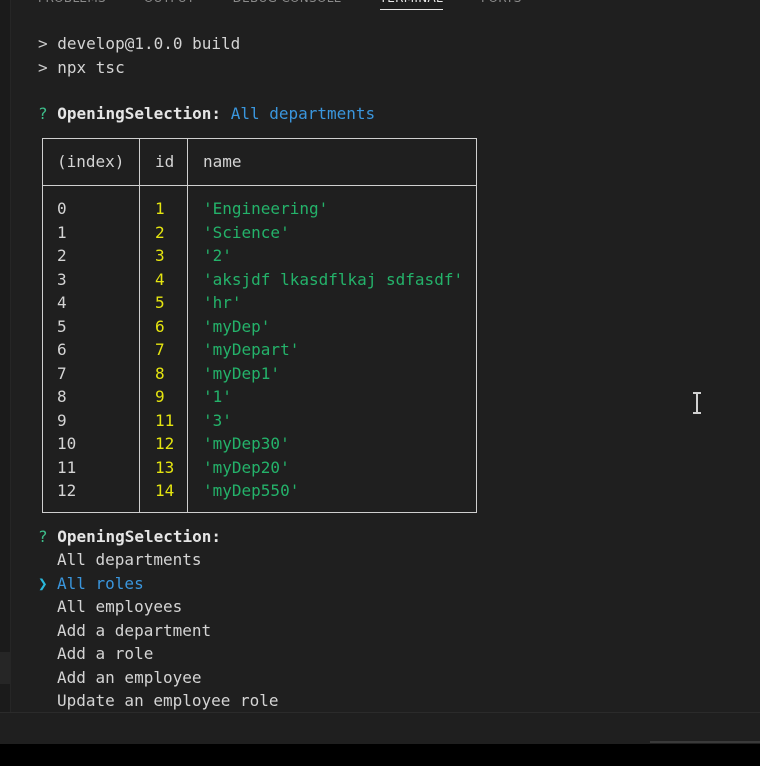 The height and width of the screenshot is (766, 760). I want to click on table-cell-name: 'Engineering', so click(266, 208).